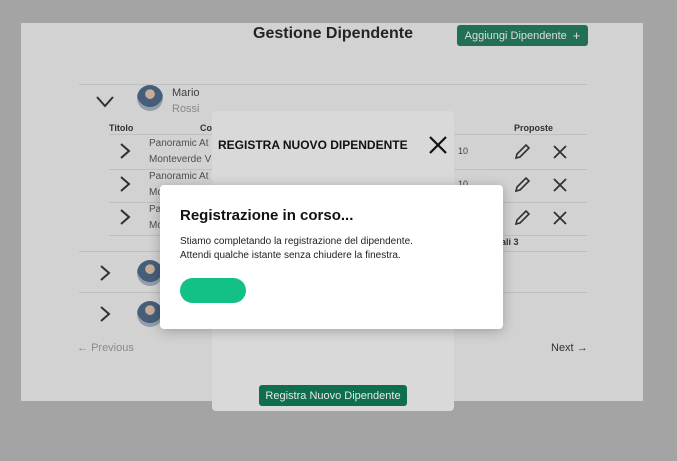 Image resolution: width=677 pixels, height=461 pixels. What do you see at coordinates (438, 145) in the screenshot?
I see `close-icon` at bounding box center [438, 145].